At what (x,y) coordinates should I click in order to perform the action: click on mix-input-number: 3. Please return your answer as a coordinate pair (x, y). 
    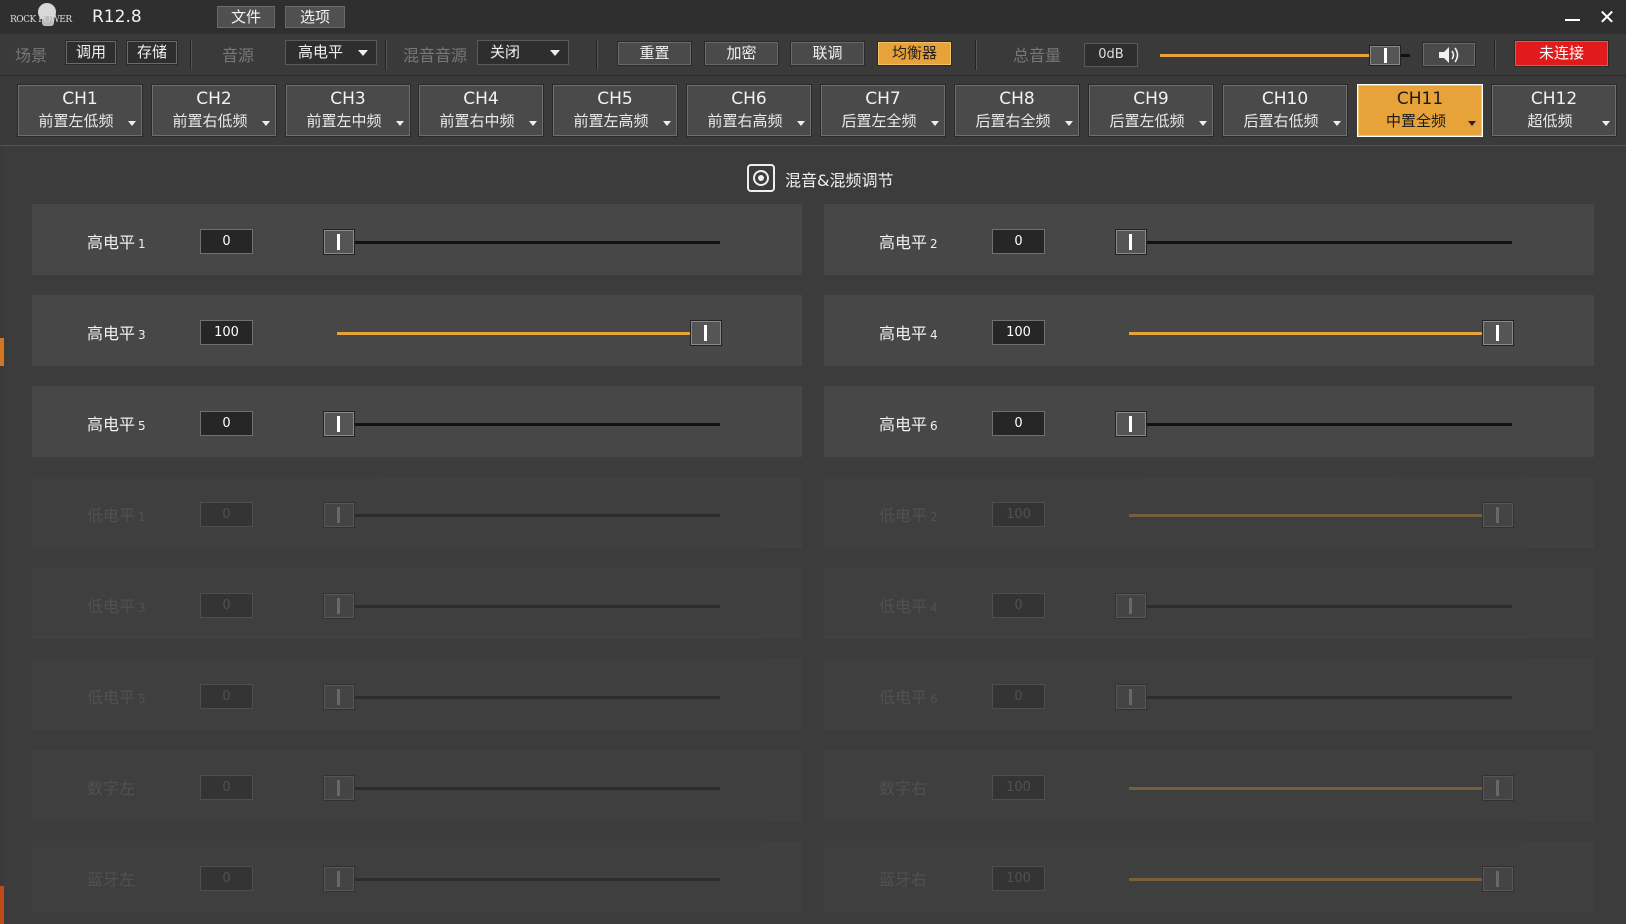
    Looking at the image, I should click on (142, 335).